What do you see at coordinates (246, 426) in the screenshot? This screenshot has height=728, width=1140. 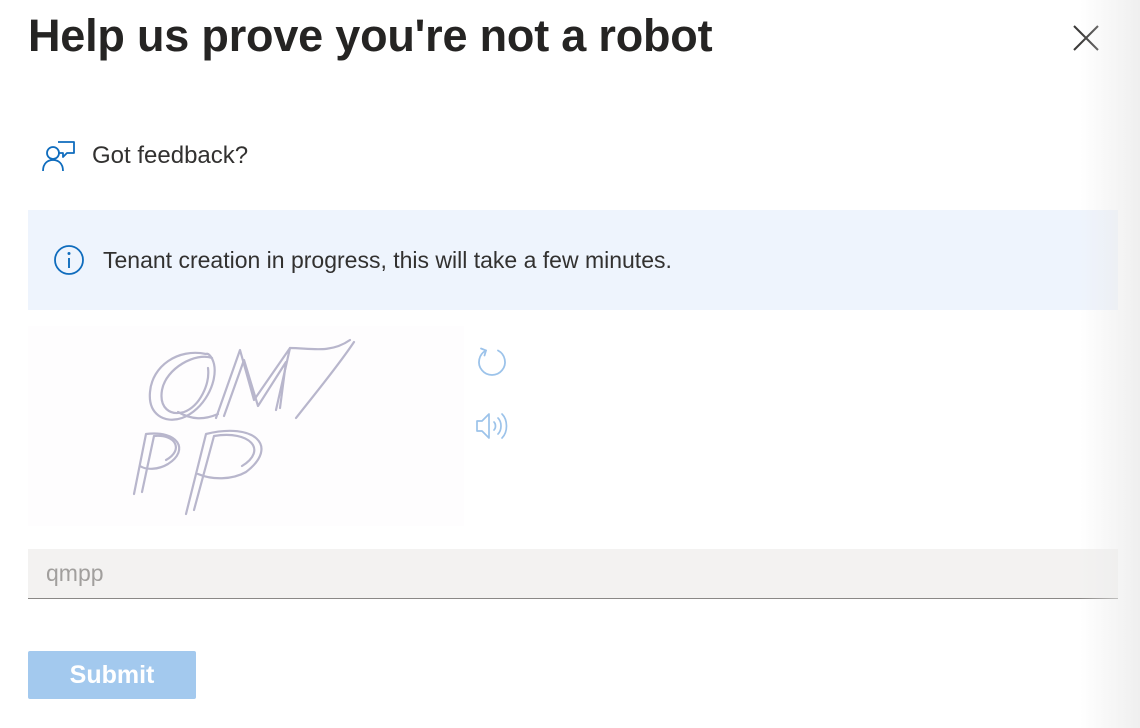 I see `captcha-image` at bounding box center [246, 426].